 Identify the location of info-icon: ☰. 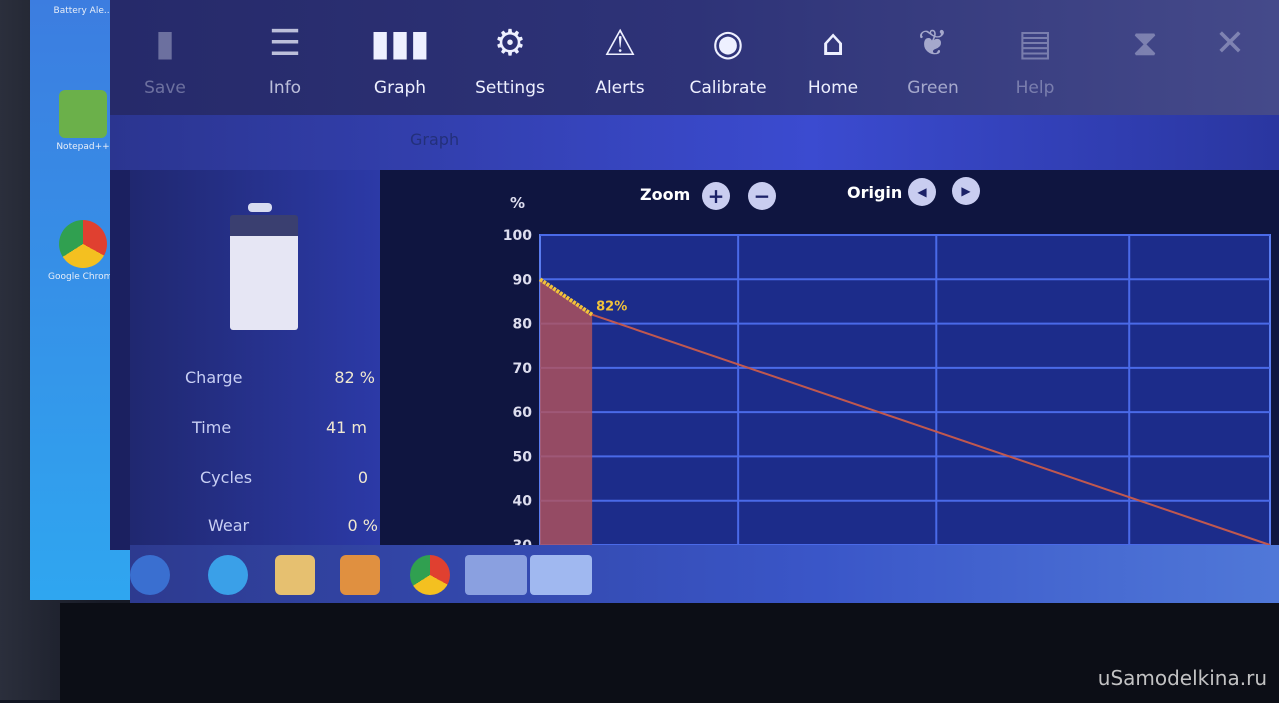
(285, 43).